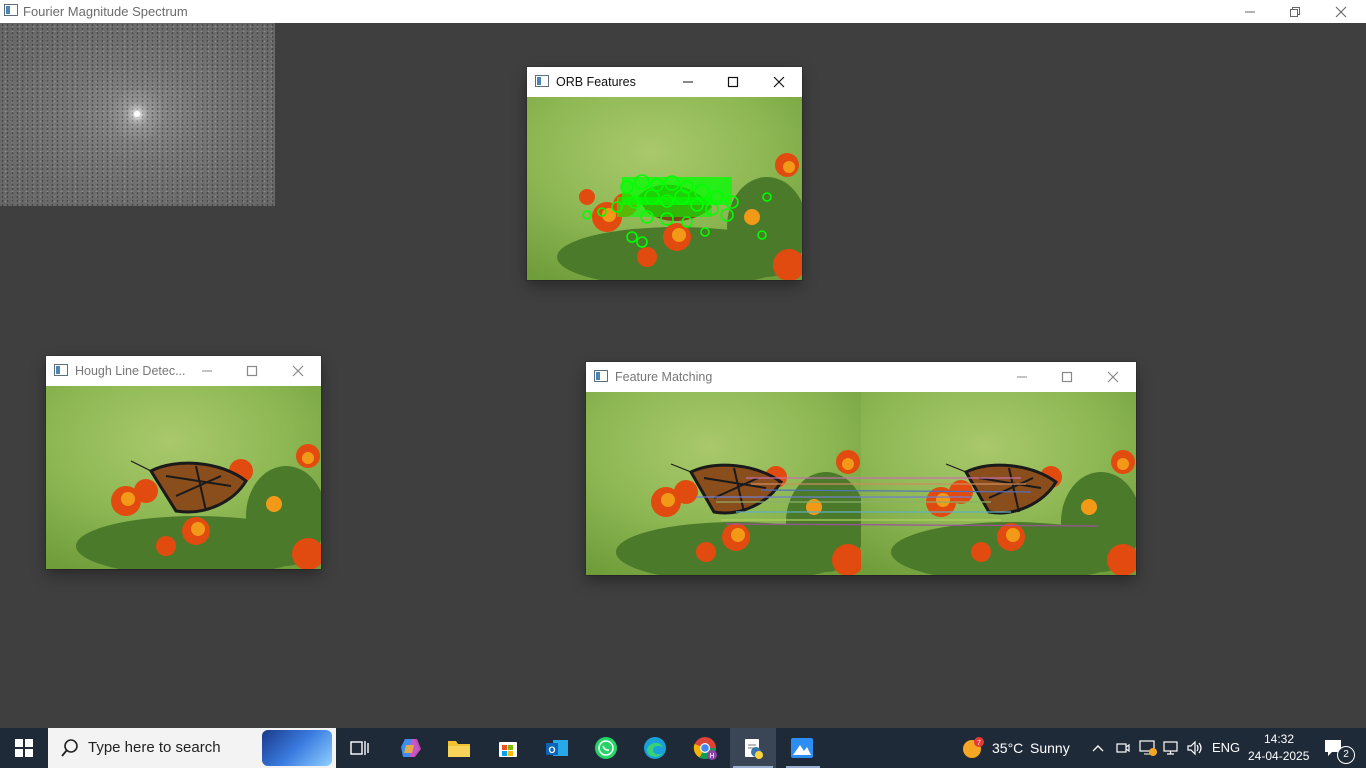  I want to click on whatsapp-icon, so click(606, 748).